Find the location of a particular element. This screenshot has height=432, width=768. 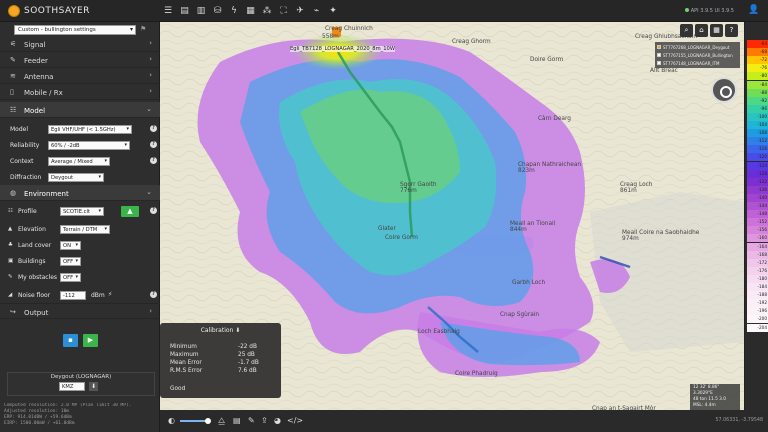

opacity-slider-handle is located at coordinates (208, 421).